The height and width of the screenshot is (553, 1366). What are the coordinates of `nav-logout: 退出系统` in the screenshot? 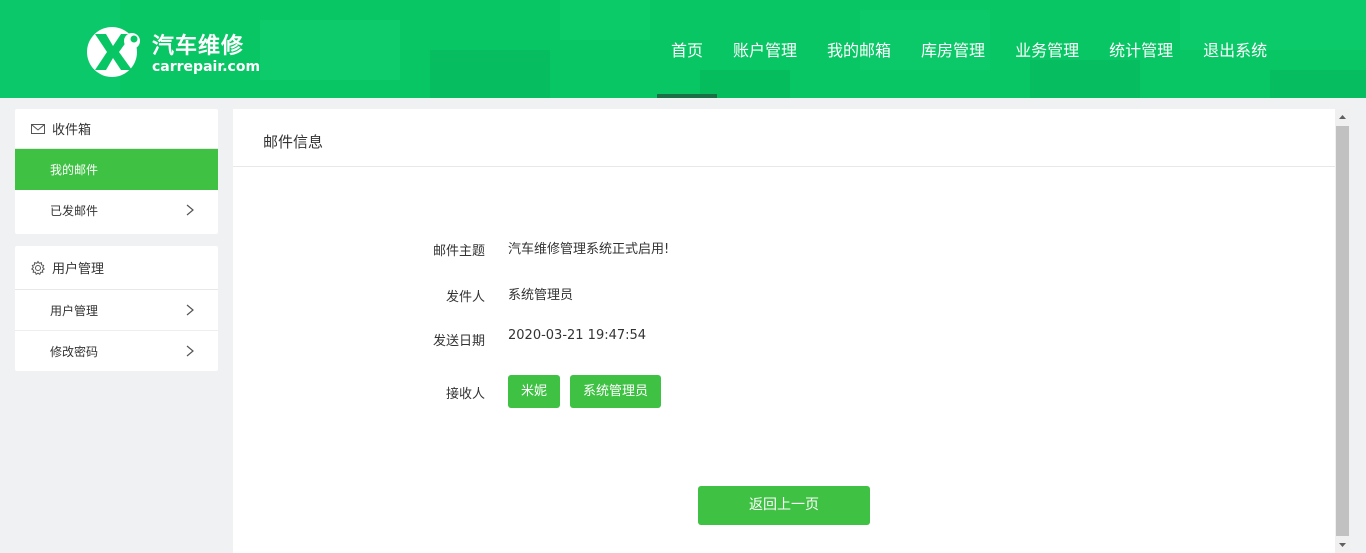 It's located at (1235, 49).